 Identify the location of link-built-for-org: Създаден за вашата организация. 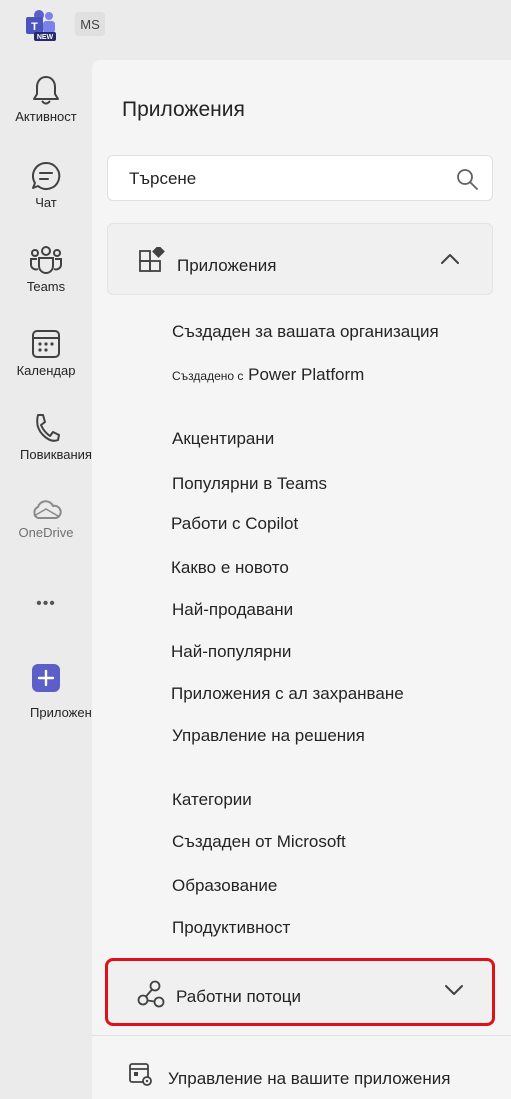
(305, 332).